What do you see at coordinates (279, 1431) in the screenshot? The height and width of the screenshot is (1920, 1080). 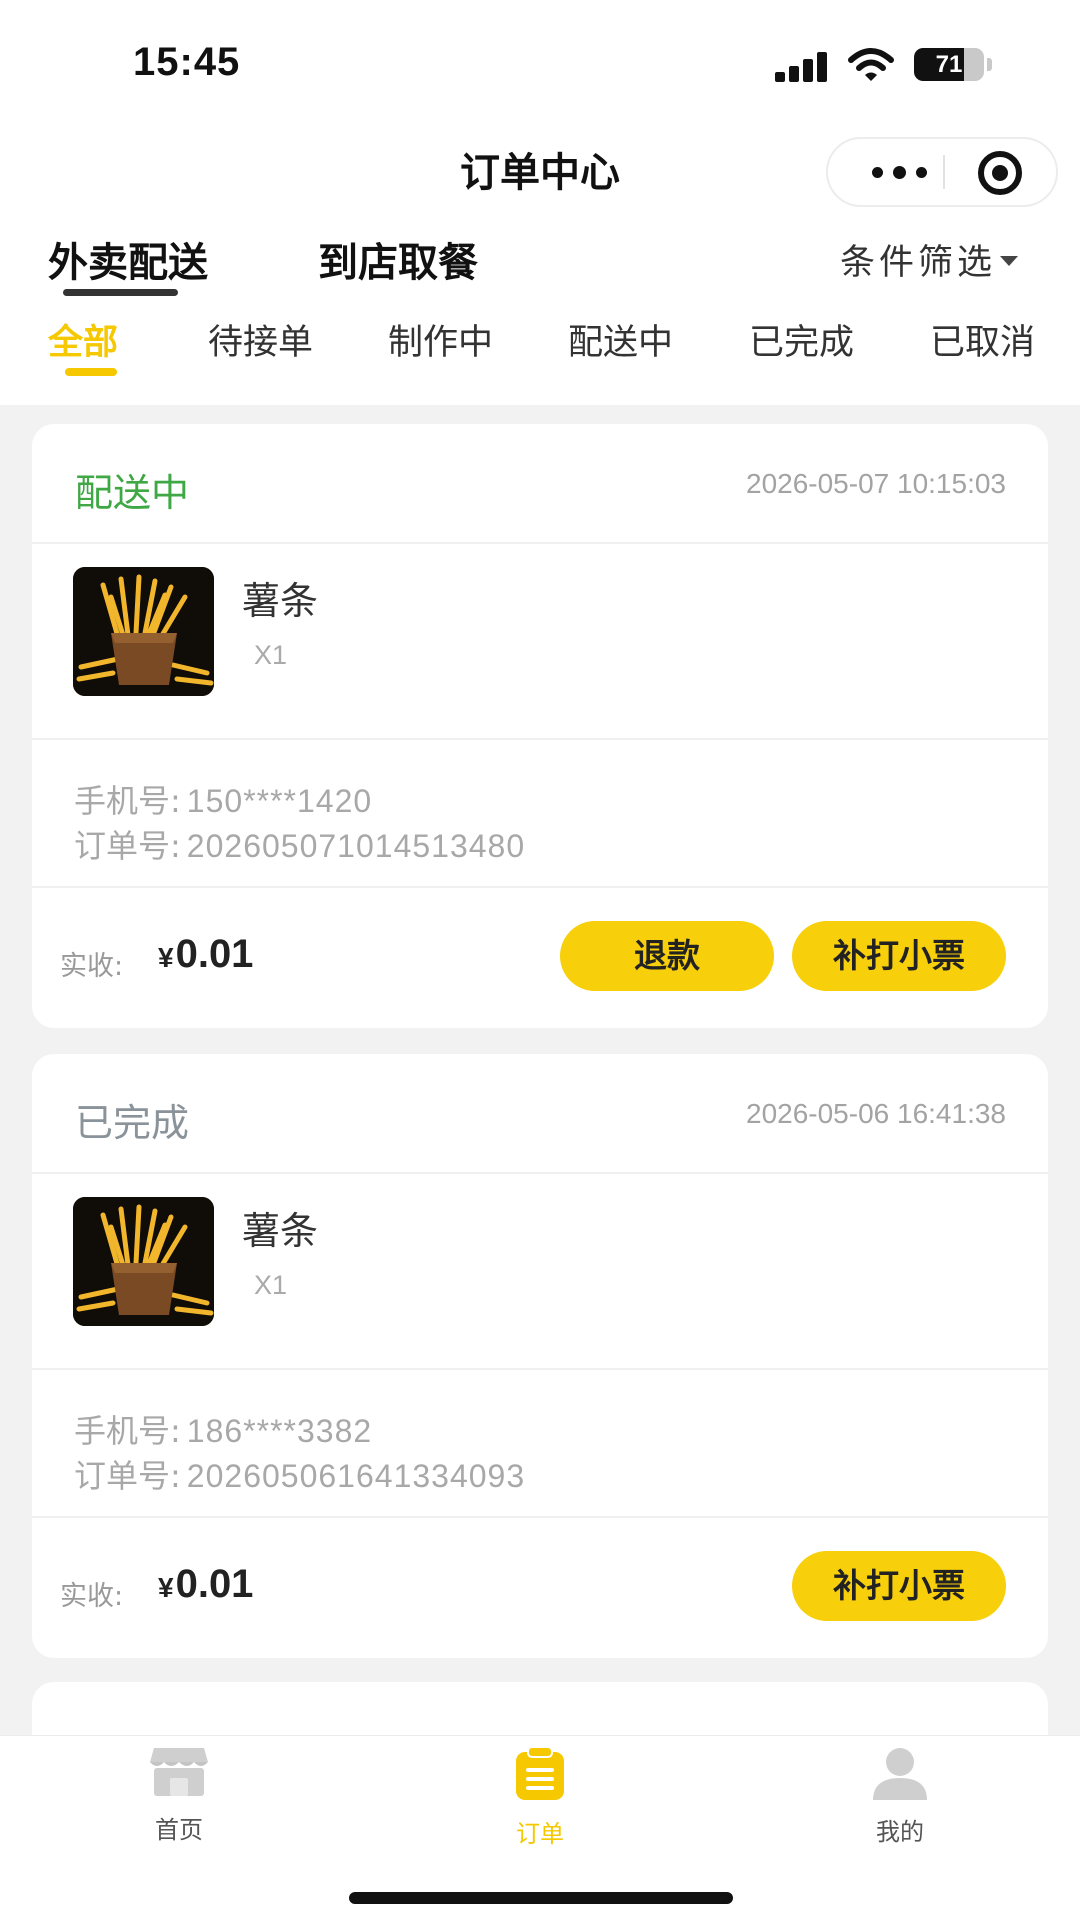 I see `phone-value: 186****3382` at bounding box center [279, 1431].